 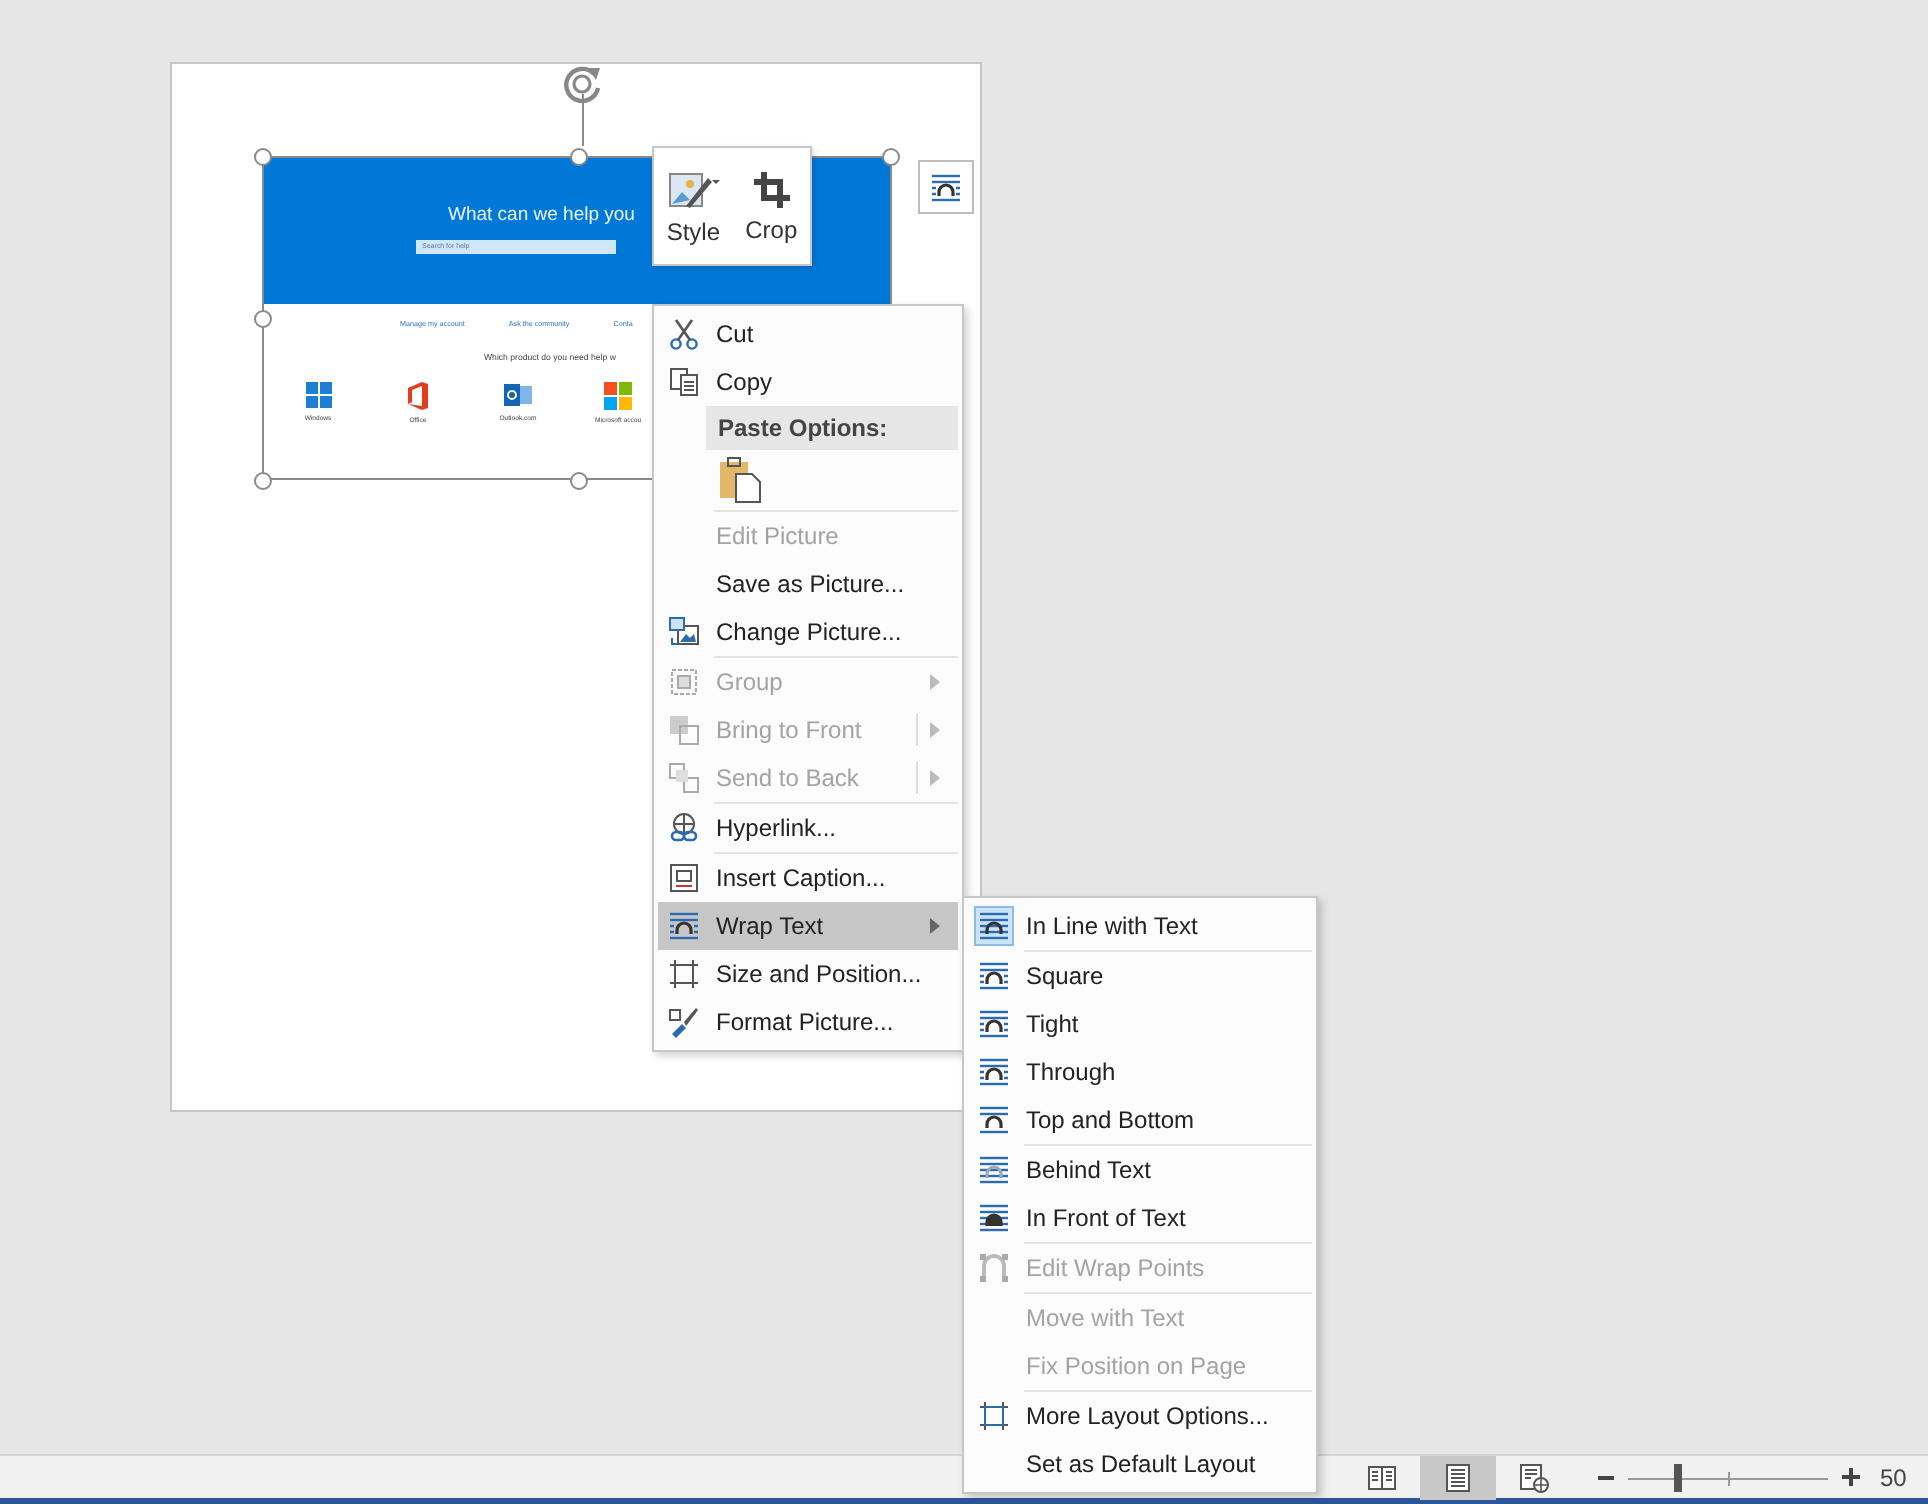 I want to click on menu-item: Top and Bottom, so click(x=1140, y=1120).